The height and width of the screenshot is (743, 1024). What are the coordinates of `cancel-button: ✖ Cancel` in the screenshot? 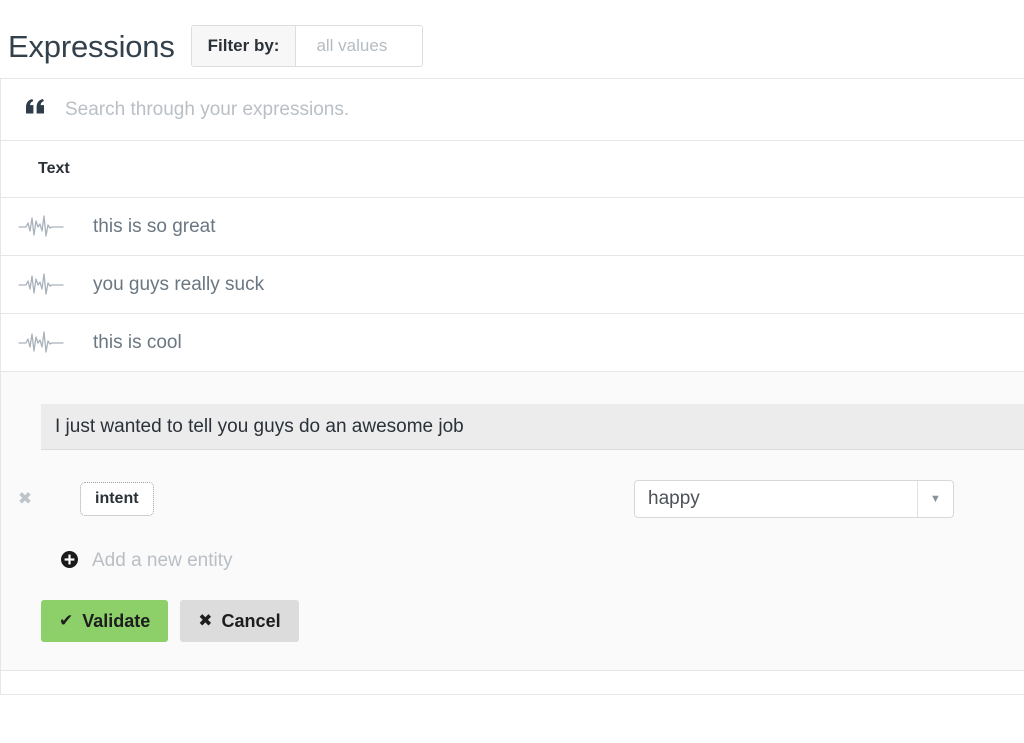 It's located at (239, 621).